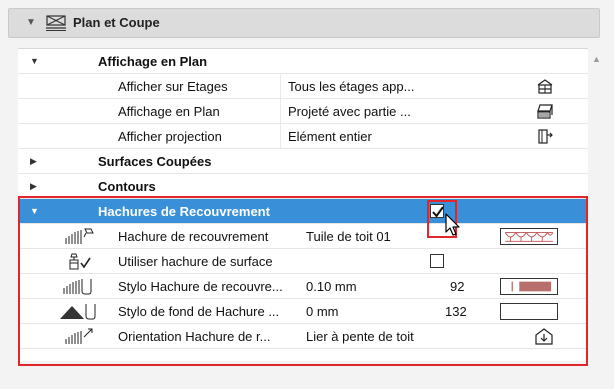  Describe the element at coordinates (545, 86) in the screenshot. I see `all-floors-icon` at that location.